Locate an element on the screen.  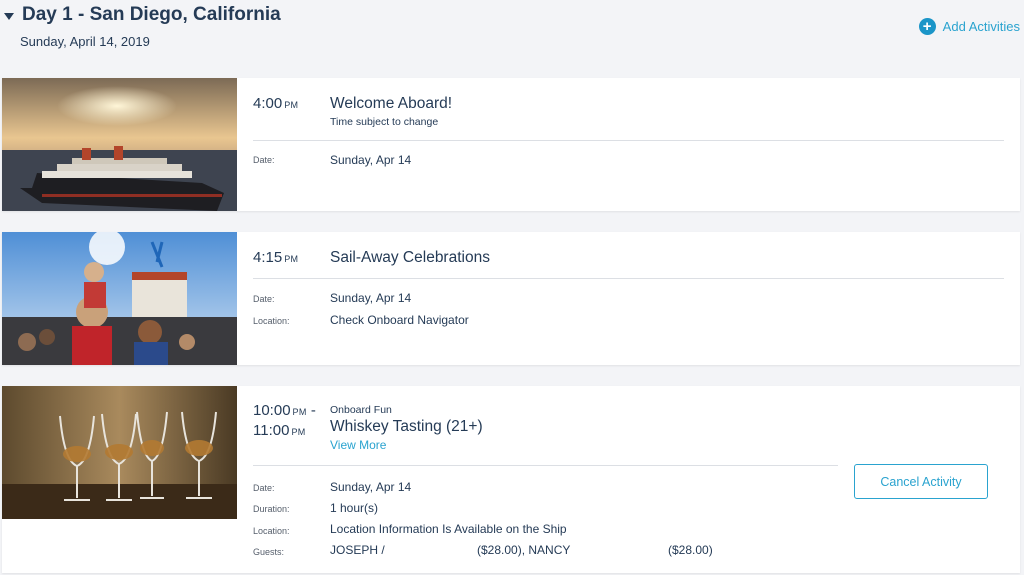
time-value: 4:15 is located at coordinates (268, 257).